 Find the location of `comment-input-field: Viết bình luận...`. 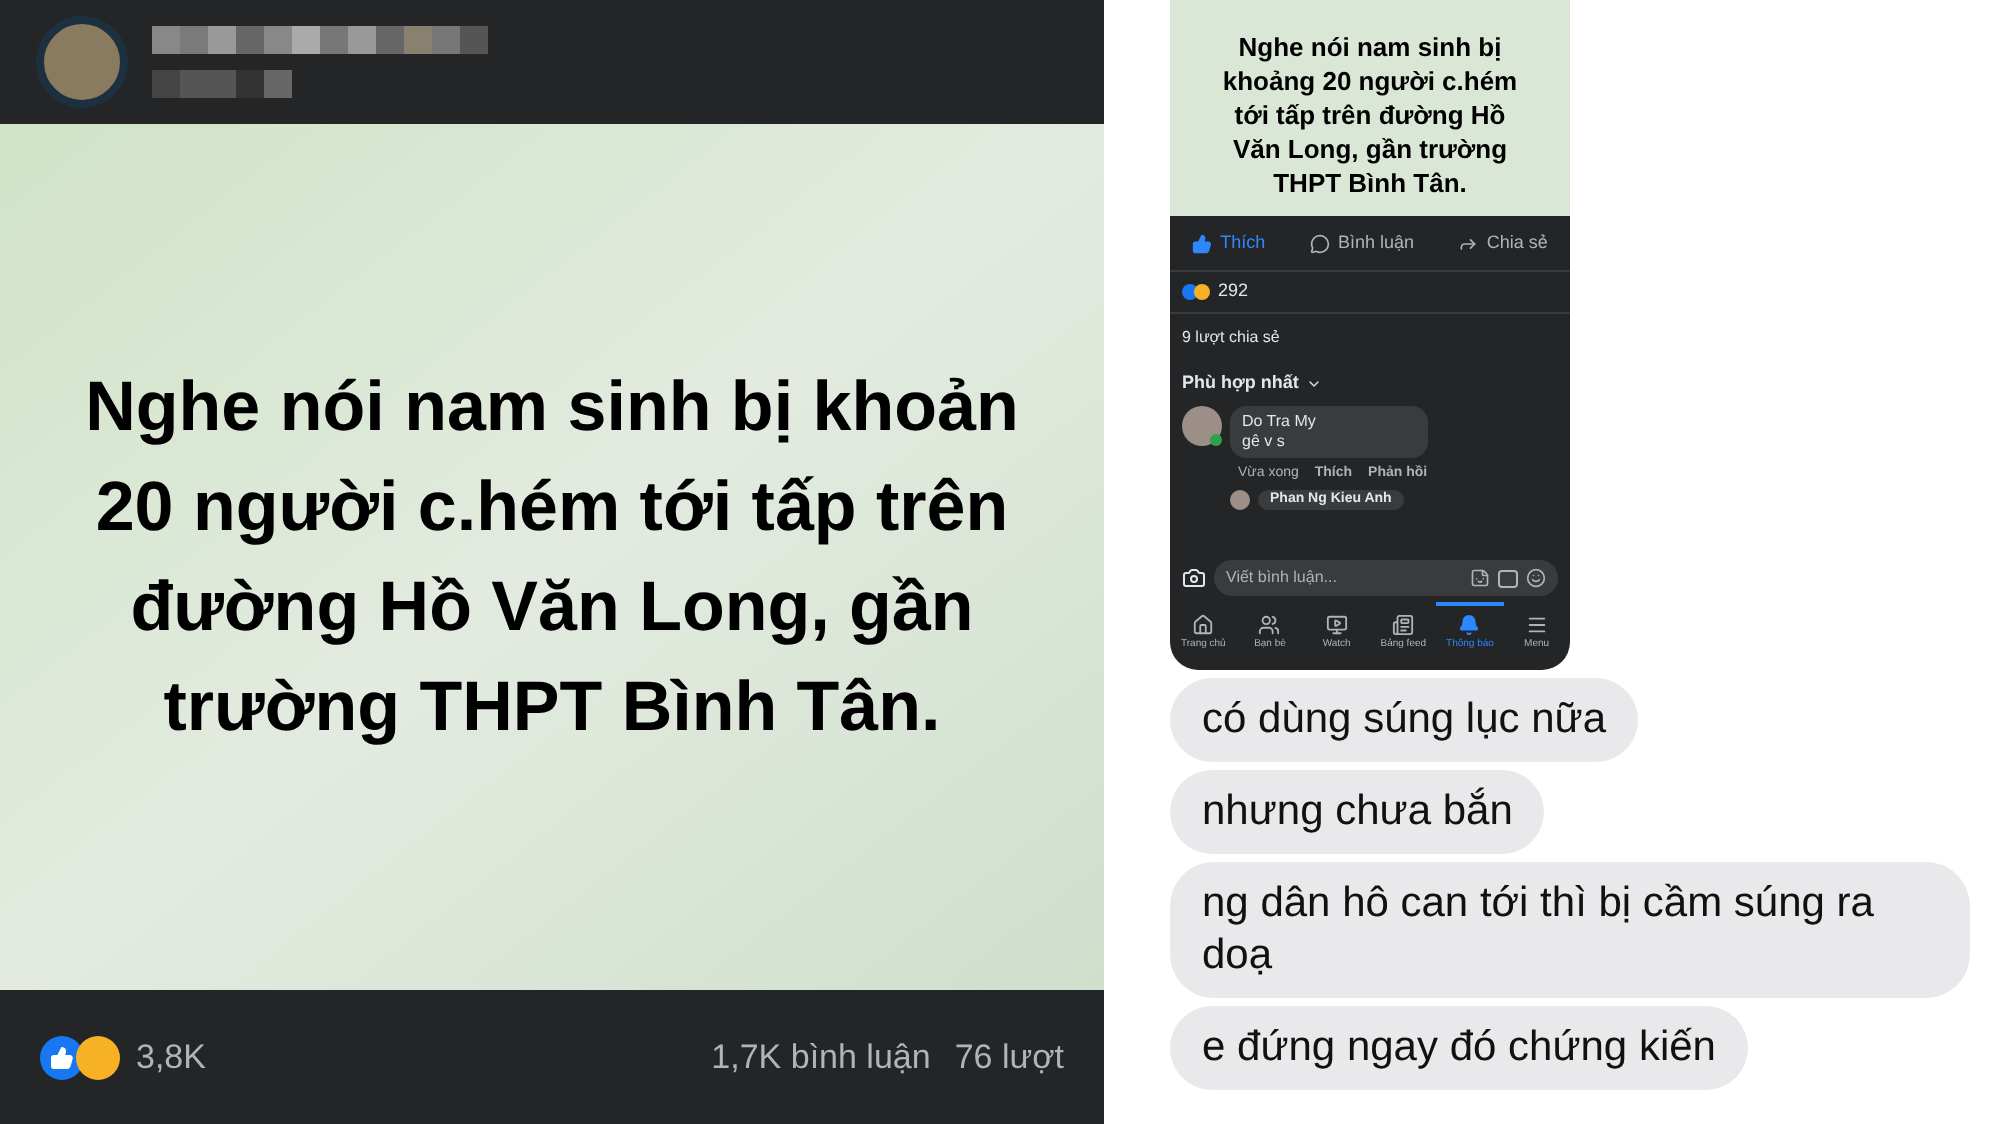

comment-input-field: Viết bình luận... is located at coordinates (1386, 578).